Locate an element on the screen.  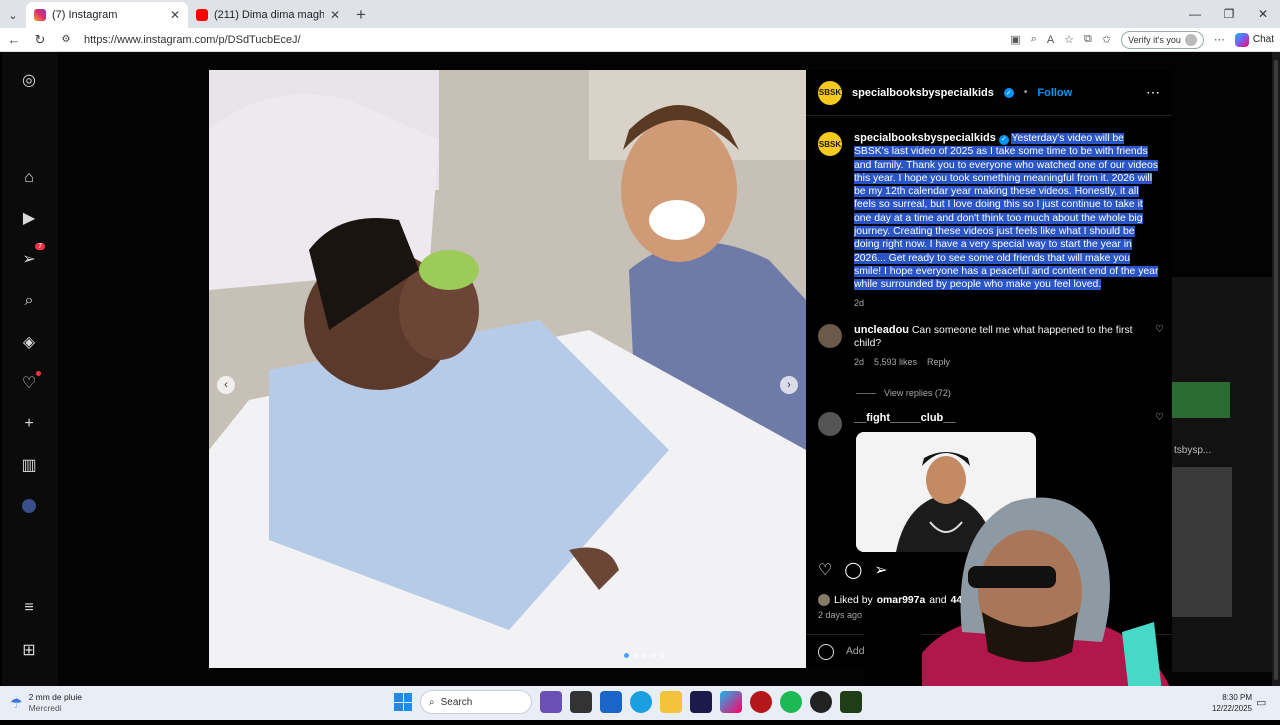
comment-age: 2d is located at coordinates (859, 362).